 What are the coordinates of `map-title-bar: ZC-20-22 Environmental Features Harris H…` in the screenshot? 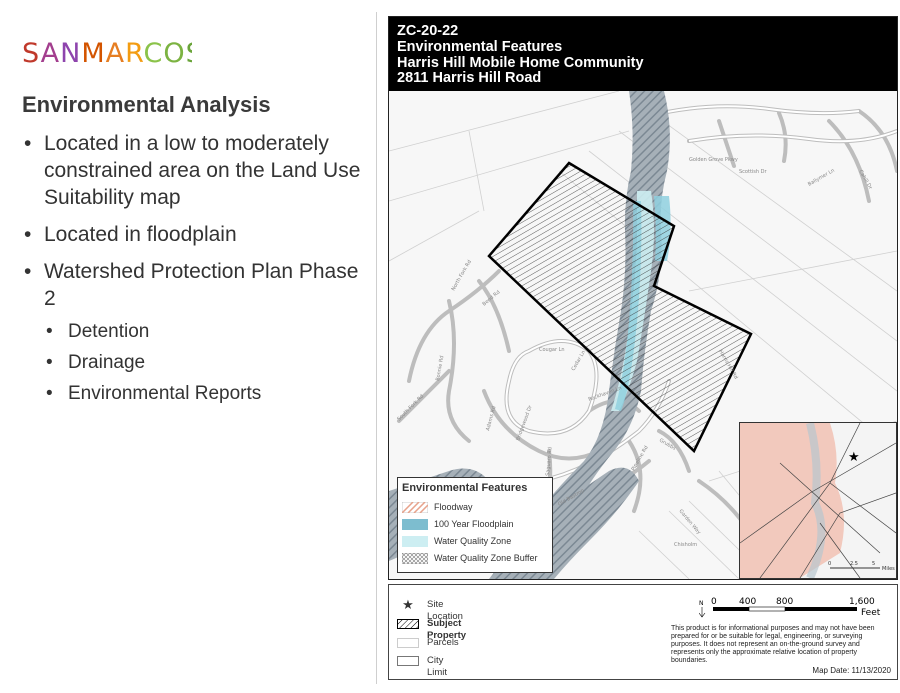 It's located at (643, 54).